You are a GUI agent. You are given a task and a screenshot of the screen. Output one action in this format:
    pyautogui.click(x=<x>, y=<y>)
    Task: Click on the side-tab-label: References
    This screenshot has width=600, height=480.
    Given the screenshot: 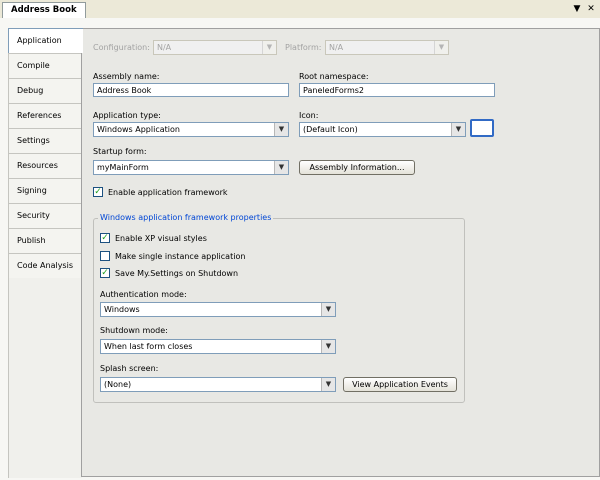 What is the action you would take?
    pyautogui.click(x=39, y=115)
    